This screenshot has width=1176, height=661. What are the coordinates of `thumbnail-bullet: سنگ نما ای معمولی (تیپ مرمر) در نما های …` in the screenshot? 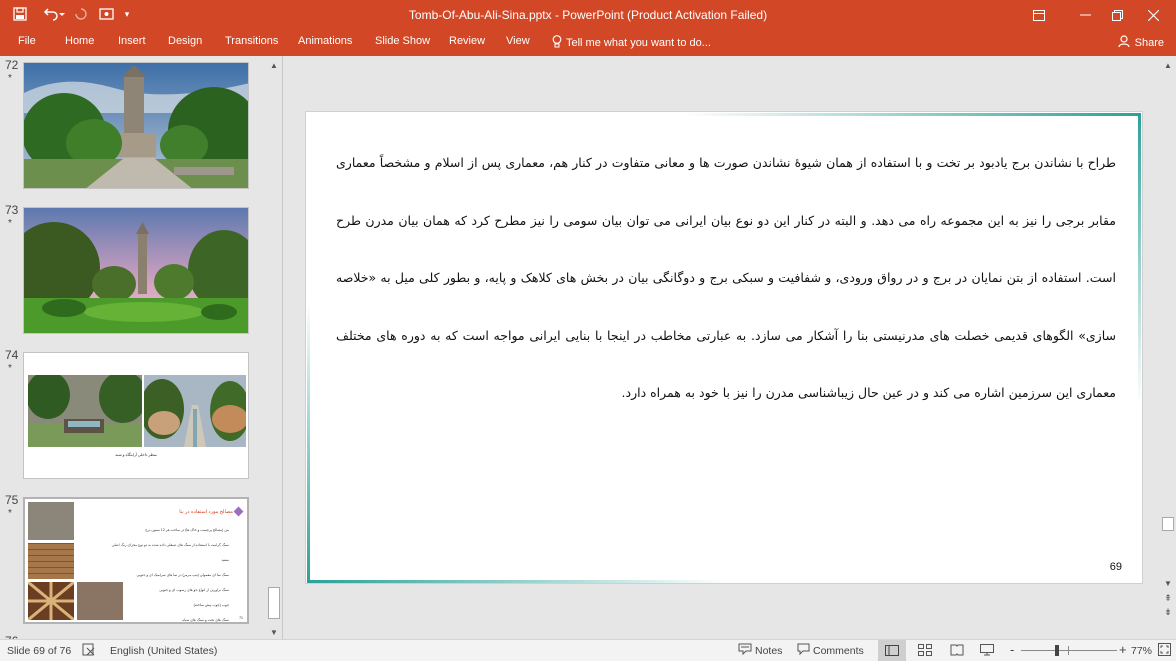 It's located at (182, 575).